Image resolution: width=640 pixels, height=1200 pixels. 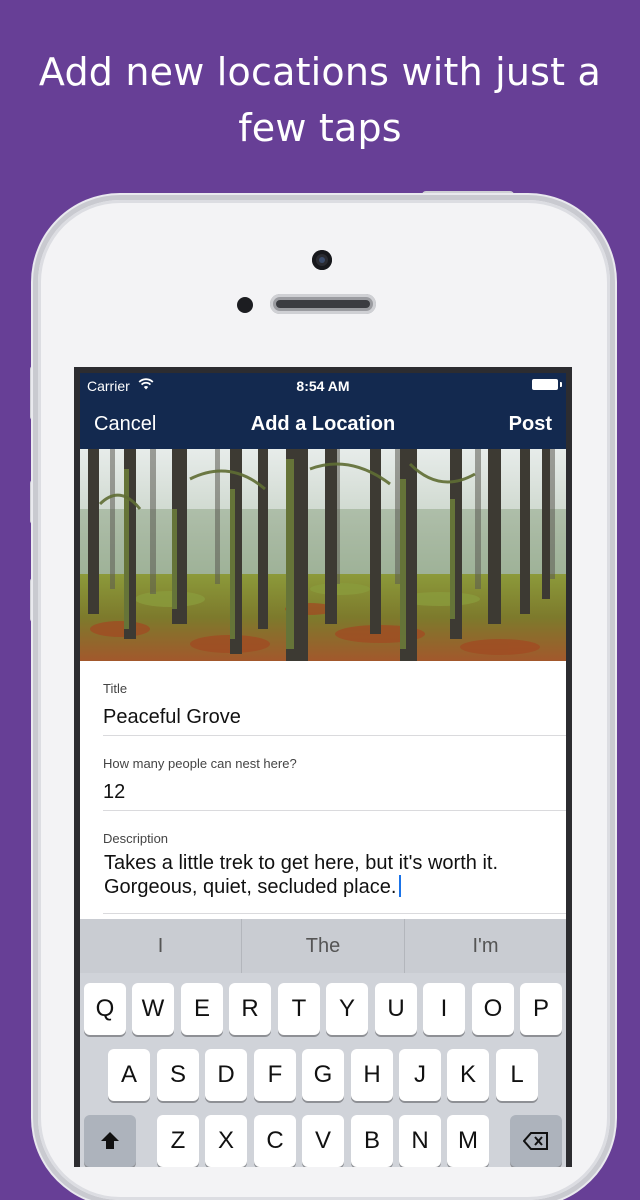 What do you see at coordinates (299, 1009) in the screenshot?
I see `key-t: T` at bounding box center [299, 1009].